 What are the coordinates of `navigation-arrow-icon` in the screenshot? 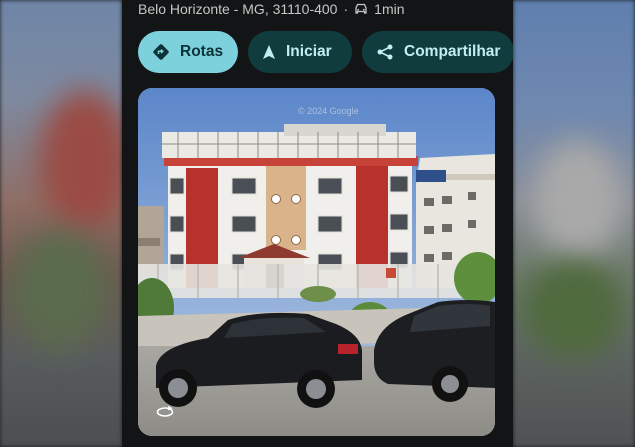 It's located at (269, 52).